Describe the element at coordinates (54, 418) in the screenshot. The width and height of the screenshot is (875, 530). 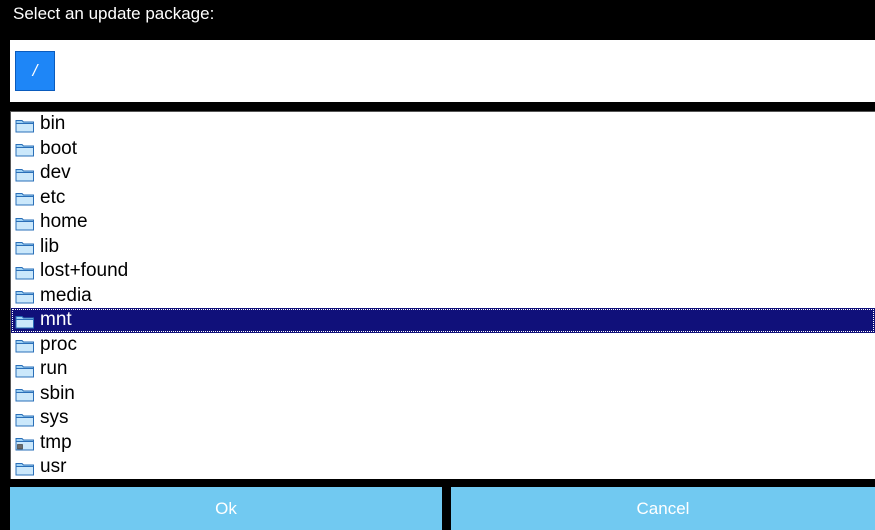
I see `file-row-label: sys` at that location.